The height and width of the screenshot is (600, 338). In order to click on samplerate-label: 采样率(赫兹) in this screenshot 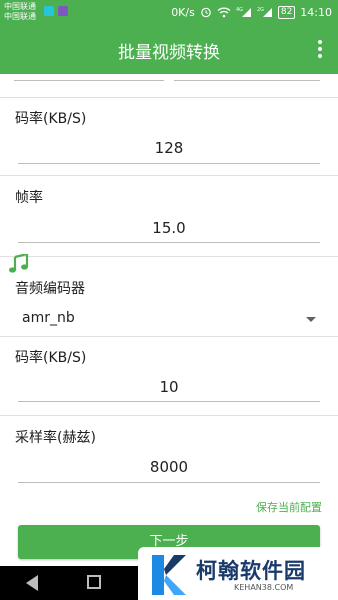, I will do `click(55, 438)`.